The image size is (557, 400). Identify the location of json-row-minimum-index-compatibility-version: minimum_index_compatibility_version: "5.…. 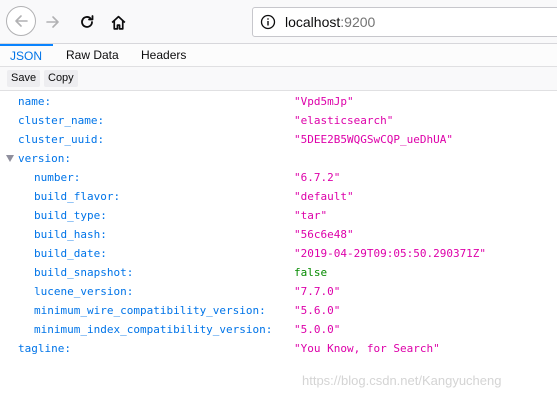
(278, 329).